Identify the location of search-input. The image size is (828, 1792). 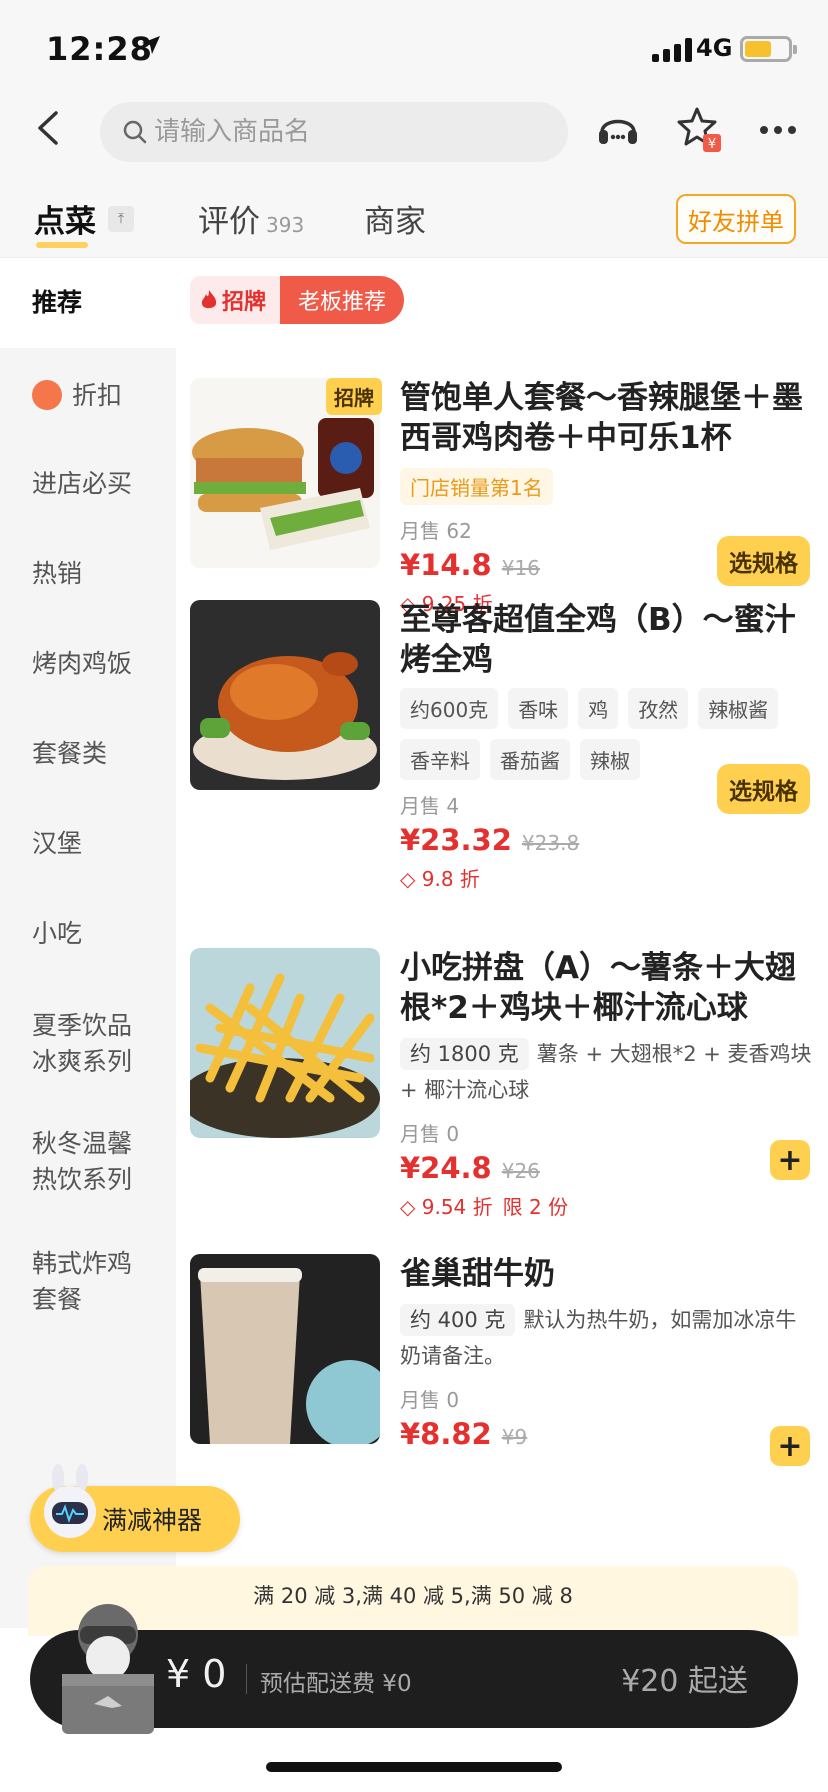
(344, 132).